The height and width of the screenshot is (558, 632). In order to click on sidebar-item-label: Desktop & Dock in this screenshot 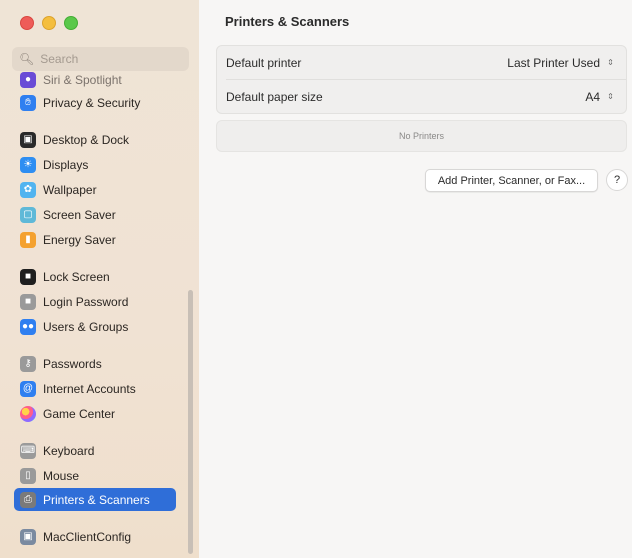, I will do `click(86, 139)`.